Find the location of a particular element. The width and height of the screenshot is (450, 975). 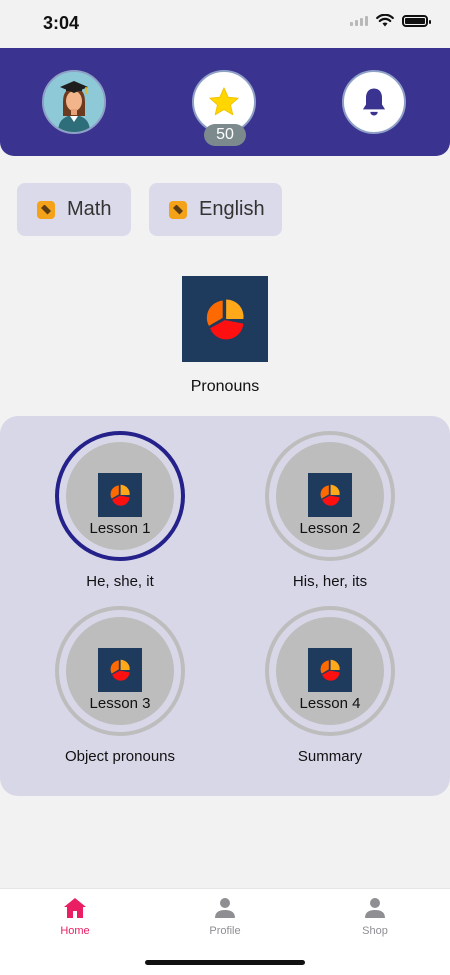

graduate-avatar-icon is located at coordinates (74, 102).